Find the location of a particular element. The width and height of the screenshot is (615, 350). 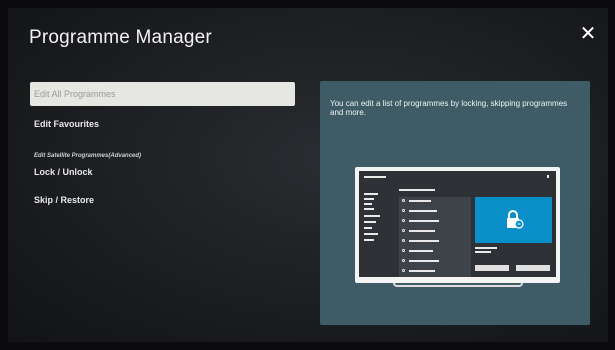

page-title: Programme Manager is located at coordinates (120, 37).